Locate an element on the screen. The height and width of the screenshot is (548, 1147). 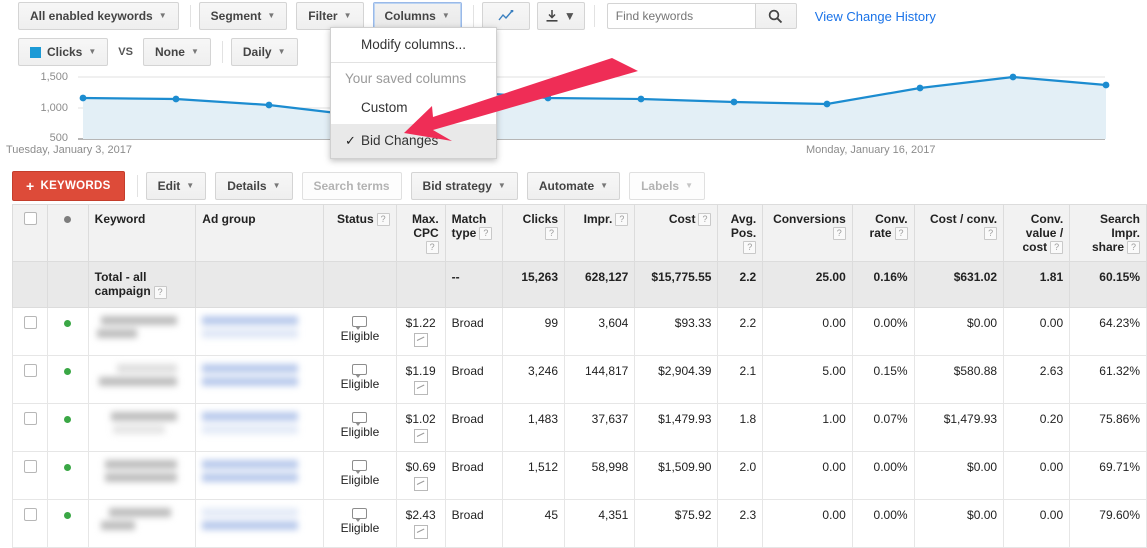
row-max-cpc: $1.02 is located at coordinates (420, 427).